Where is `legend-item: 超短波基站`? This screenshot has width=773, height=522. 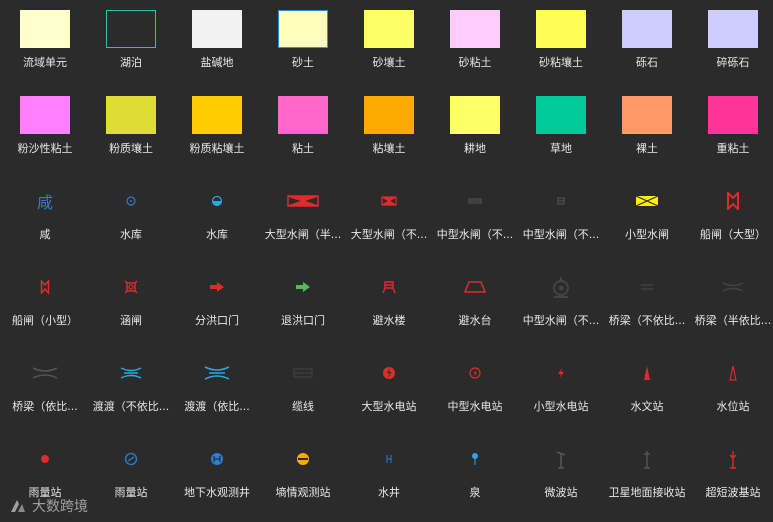 legend-item: 超短波基站 is located at coordinates (734, 473).